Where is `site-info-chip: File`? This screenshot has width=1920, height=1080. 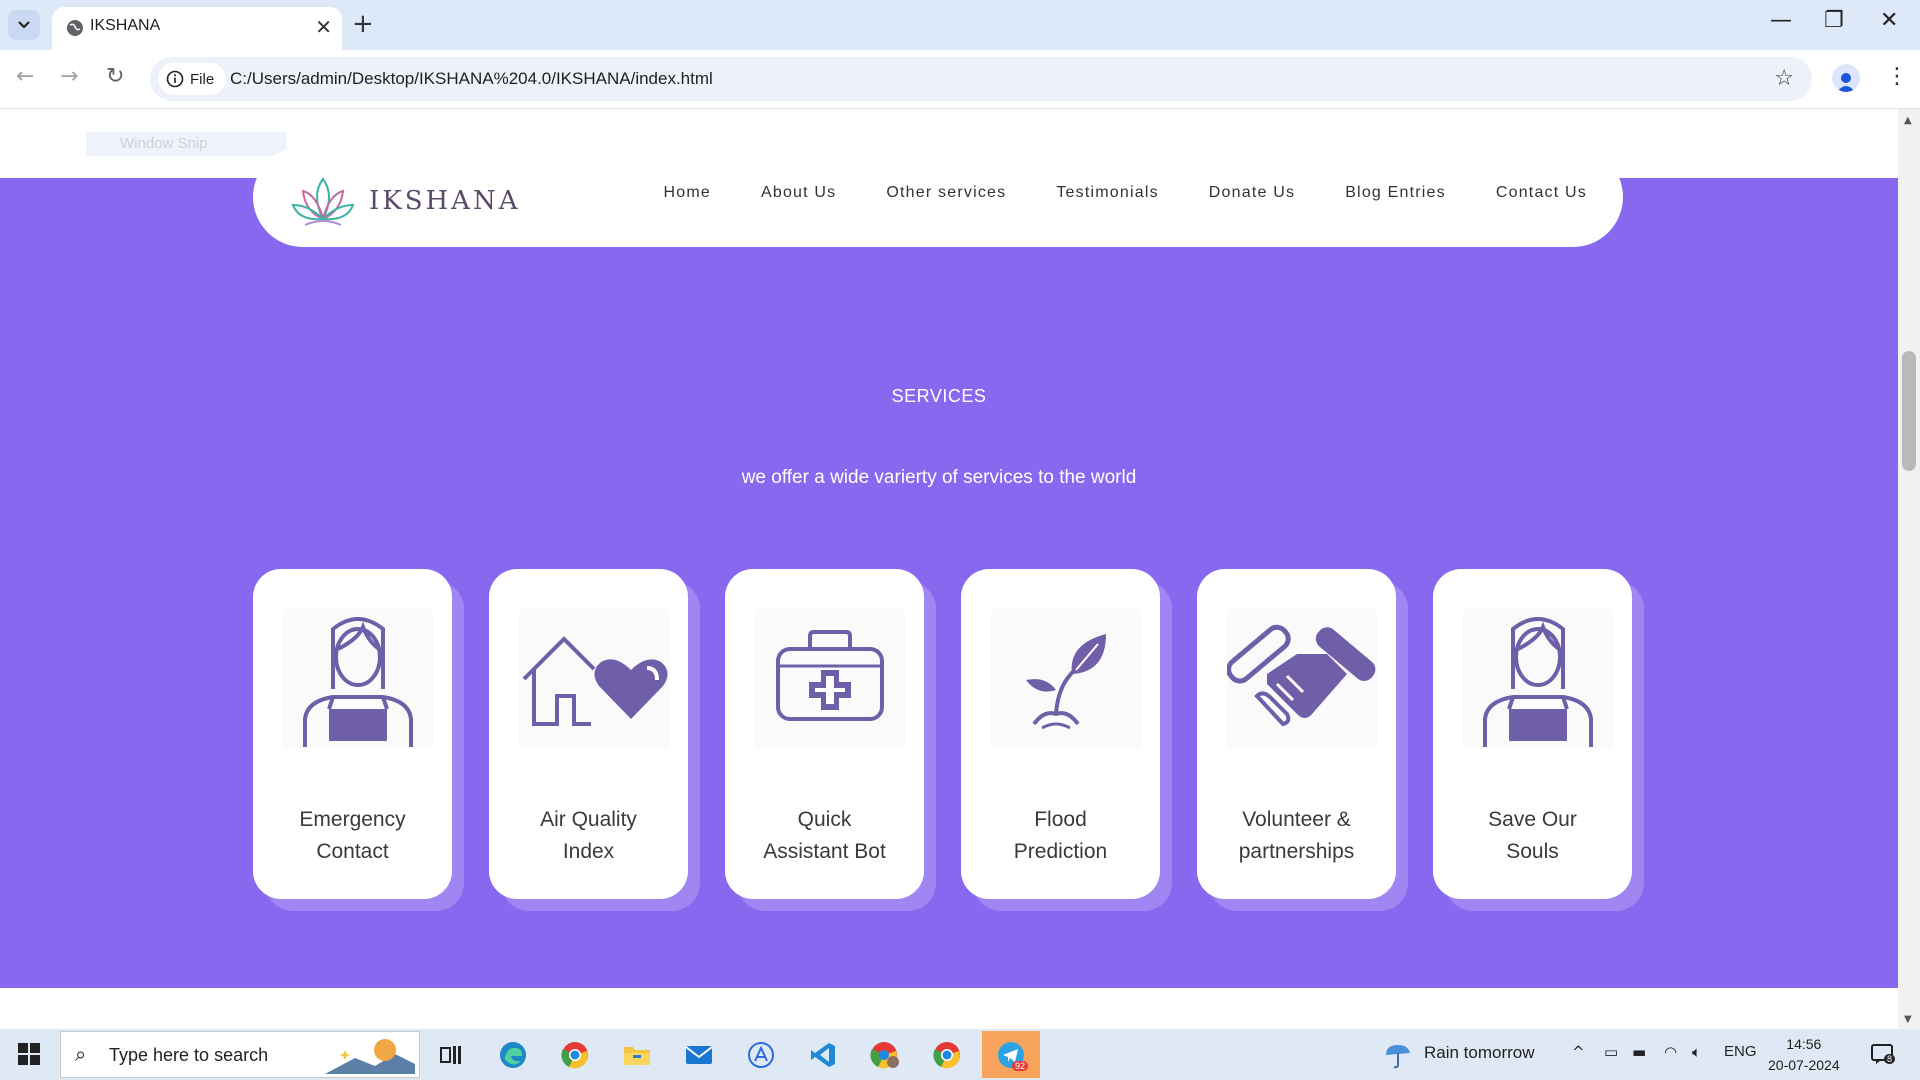 site-info-chip: File is located at coordinates (192, 79).